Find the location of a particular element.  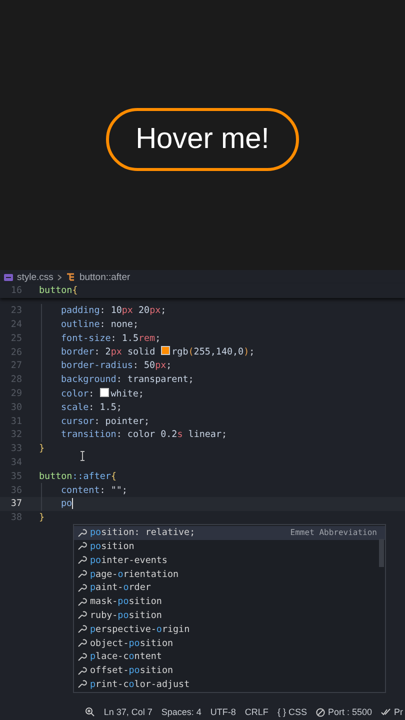

status-item: CRLF is located at coordinates (256, 712).